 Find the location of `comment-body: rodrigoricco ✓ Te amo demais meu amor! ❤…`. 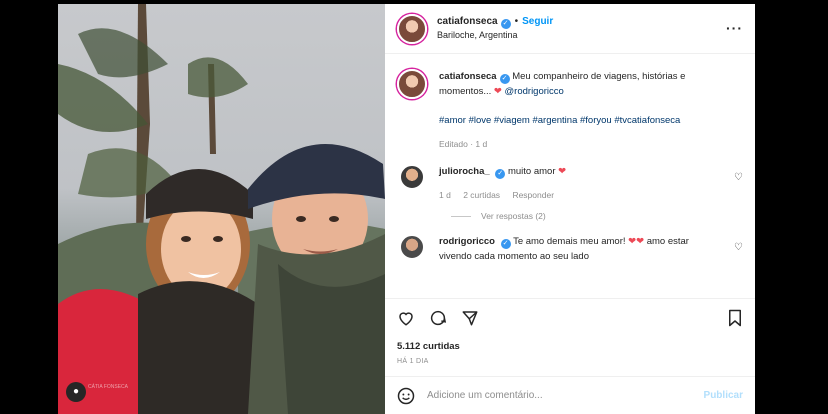

comment-body: rodrigoricco ✓ Te amo demais meu amor! ❤… is located at coordinates (576, 249).